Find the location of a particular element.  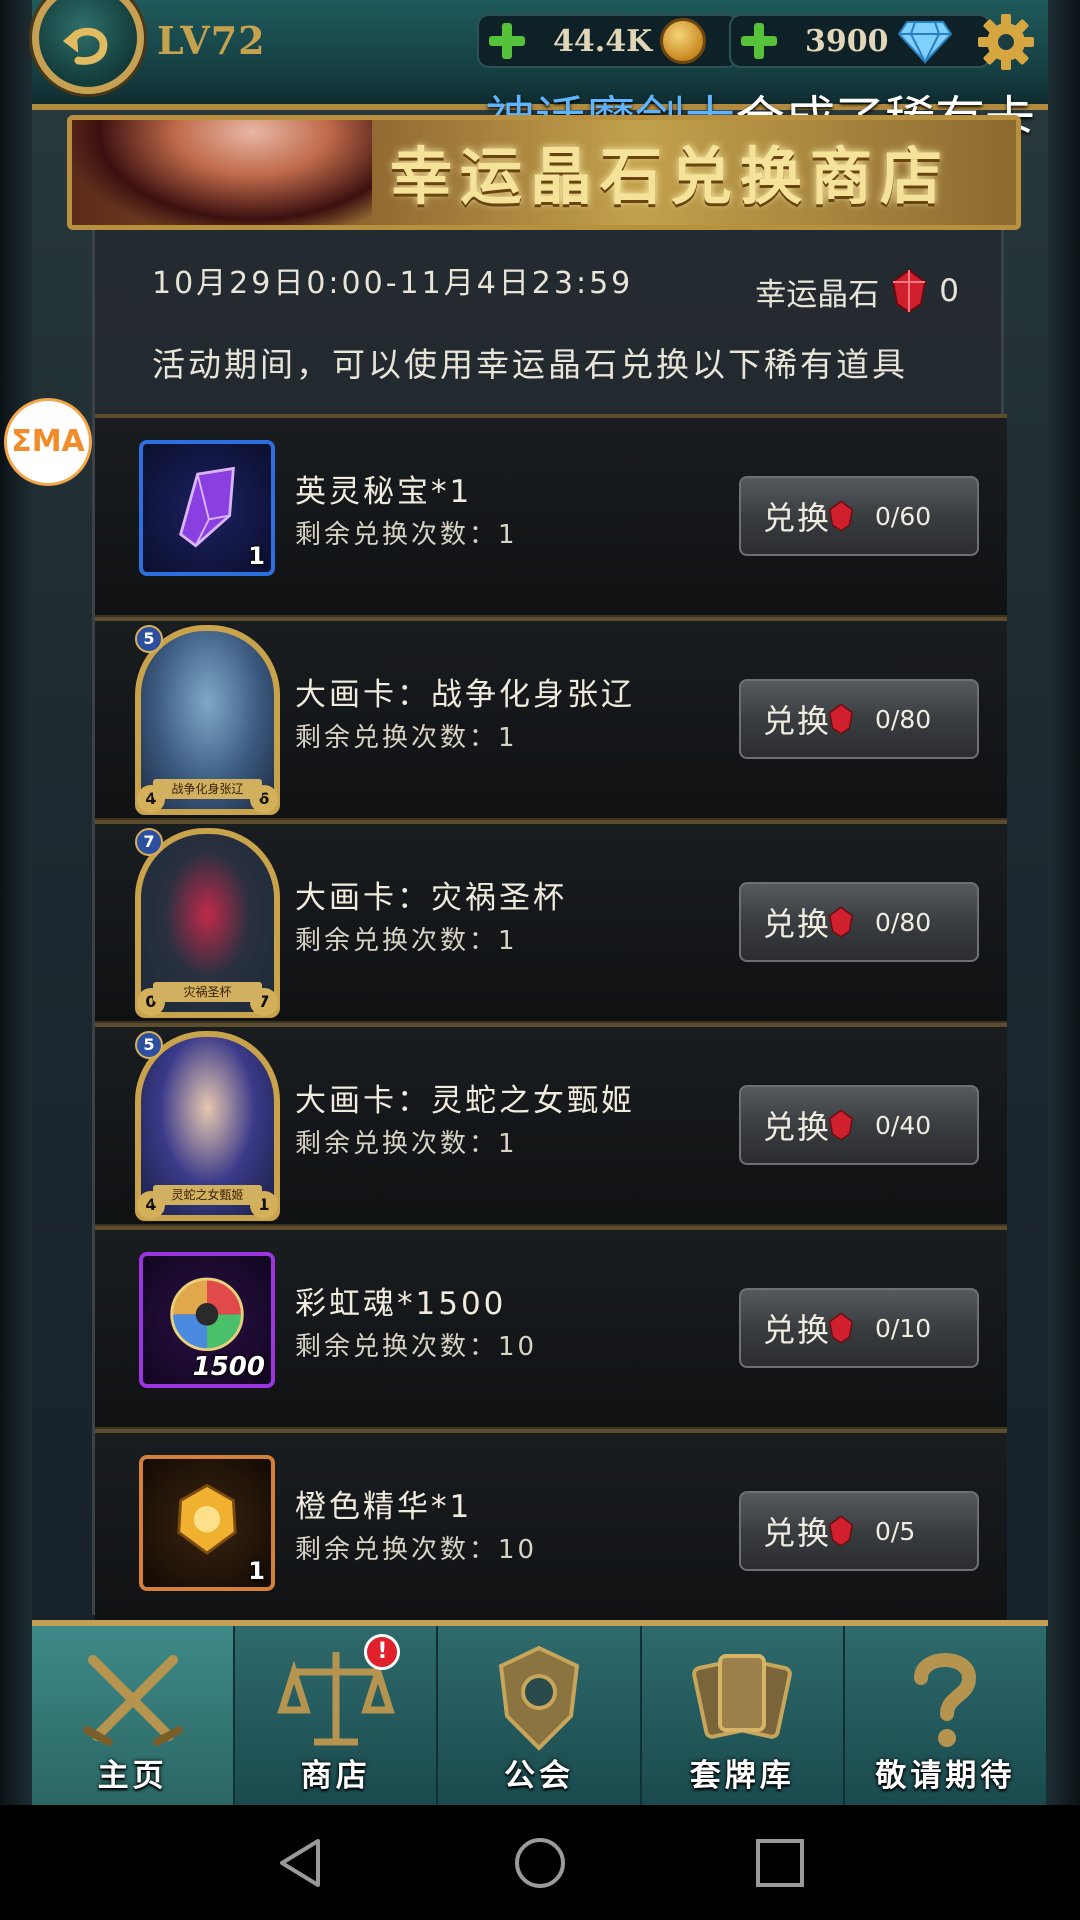

shop-banner: 幸运晶石兑换商店 is located at coordinates (544, 172).